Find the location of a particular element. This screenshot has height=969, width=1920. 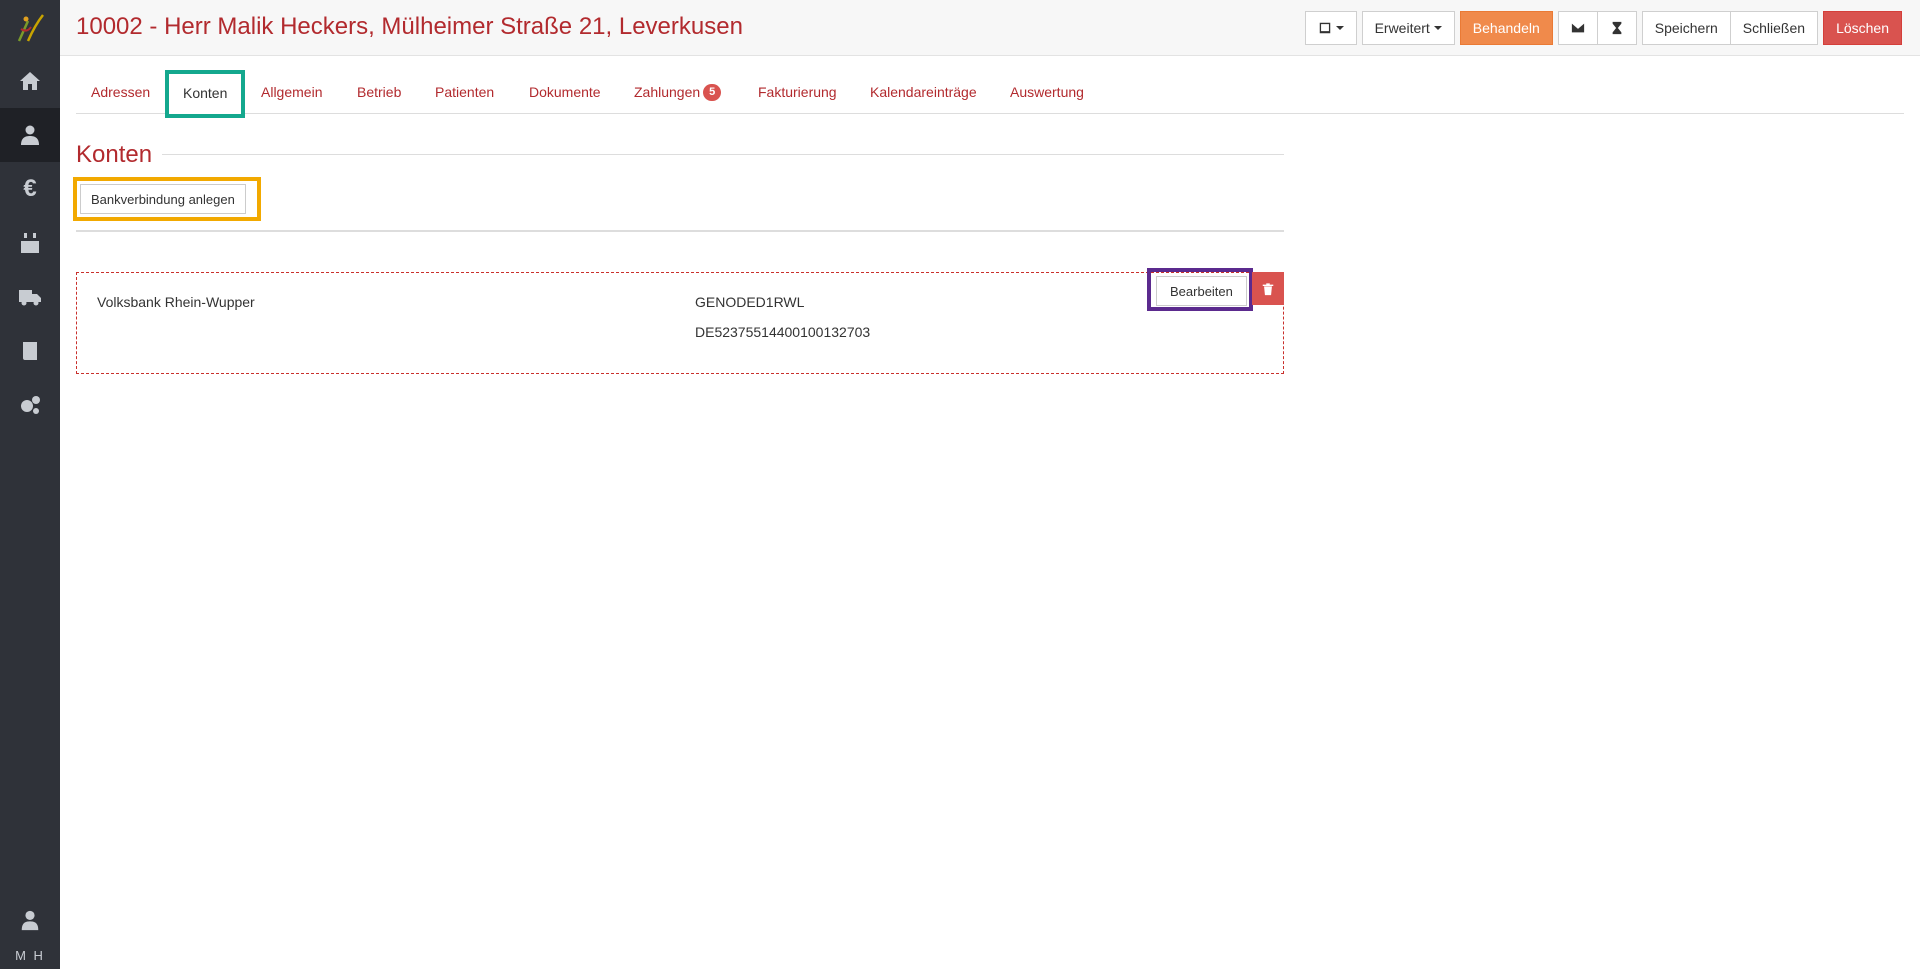

tab-zahlungen: Zahlungen 5 is located at coordinates (678, 92).